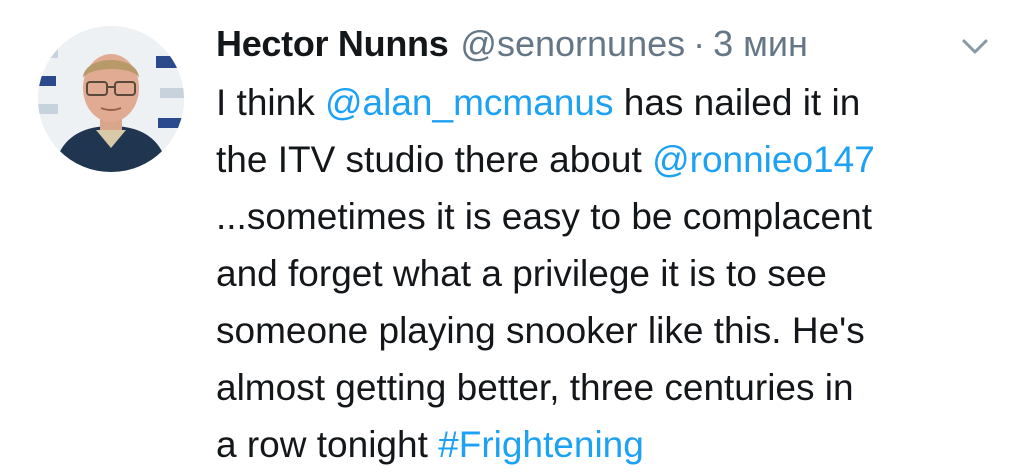 This screenshot has height=473, width=1024. I want to click on mention-link: @ronnieo147, so click(763, 159).